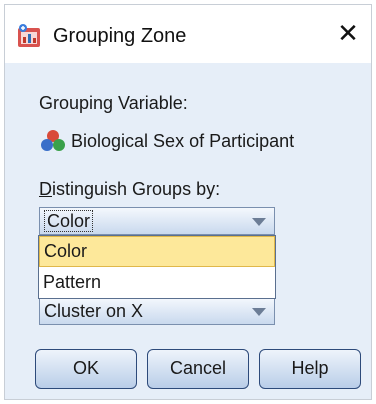 Image resolution: width=376 pixels, height=404 pixels. I want to click on distinguish-dropdown-list: Color Pattern, so click(157, 267).